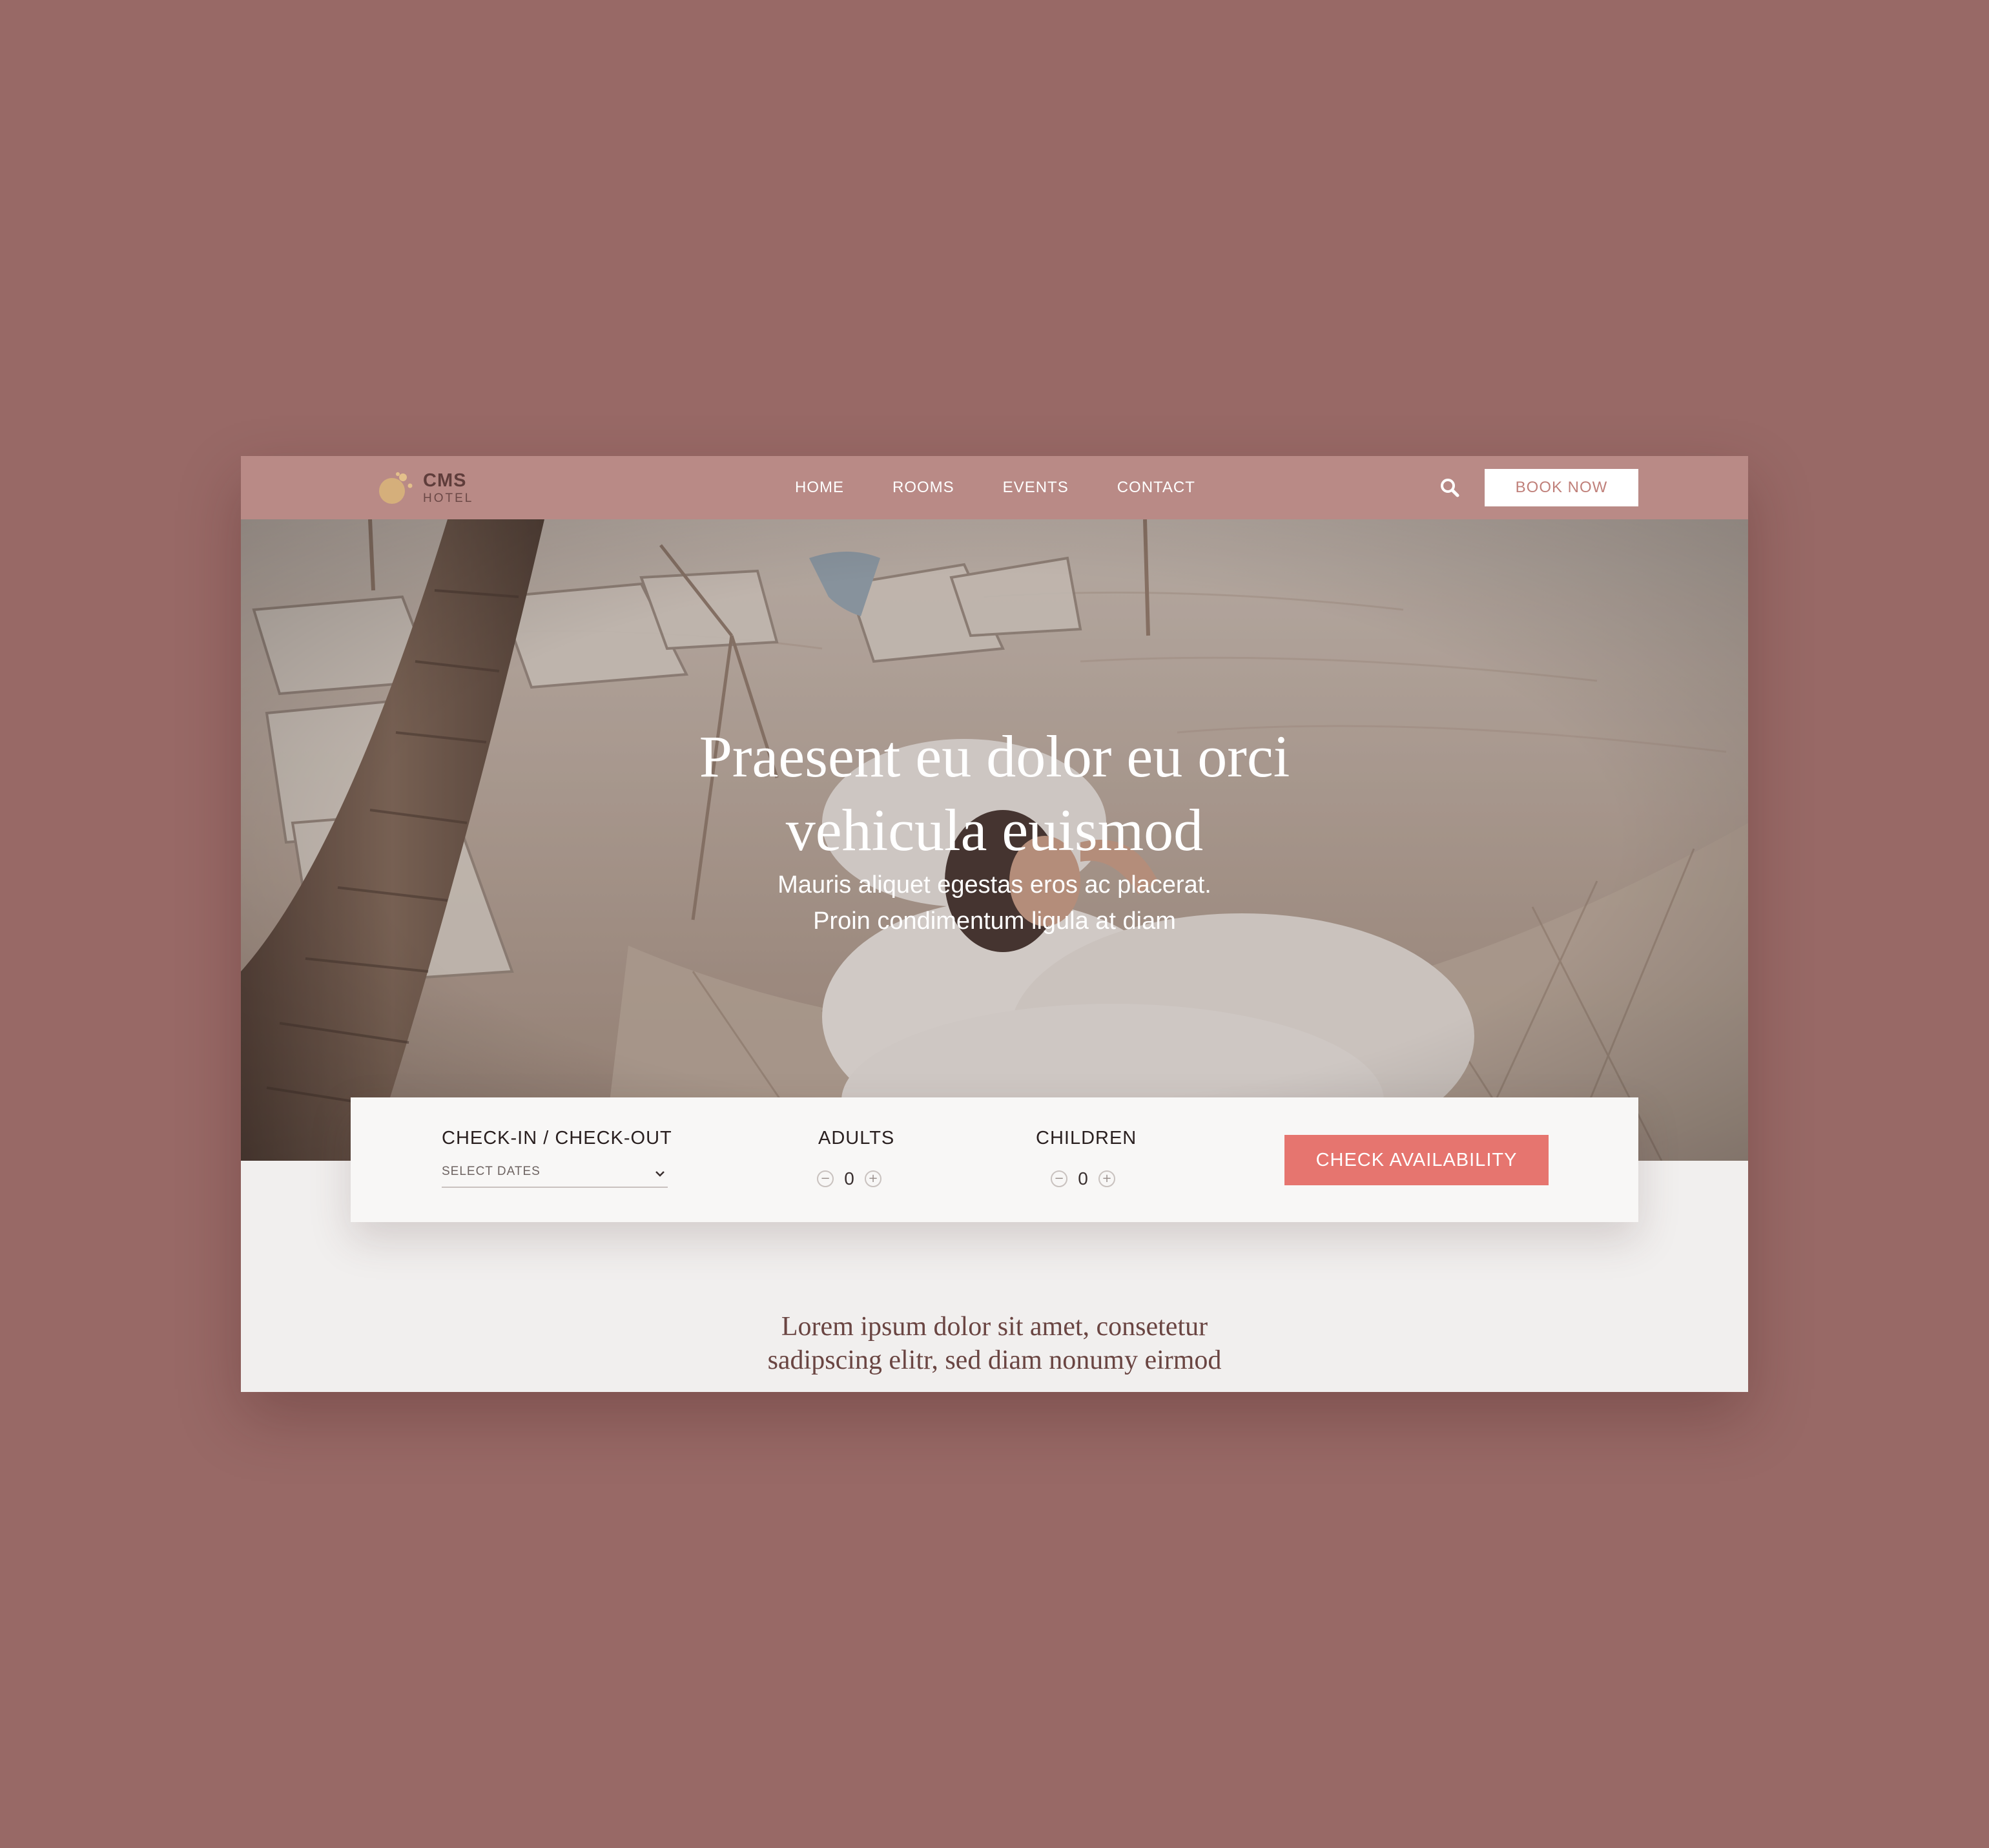 The height and width of the screenshot is (1848, 1989). Describe the element at coordinates (1561, 487) in the screenshot. I see `book-now-button: BOOK NOW` at that location.